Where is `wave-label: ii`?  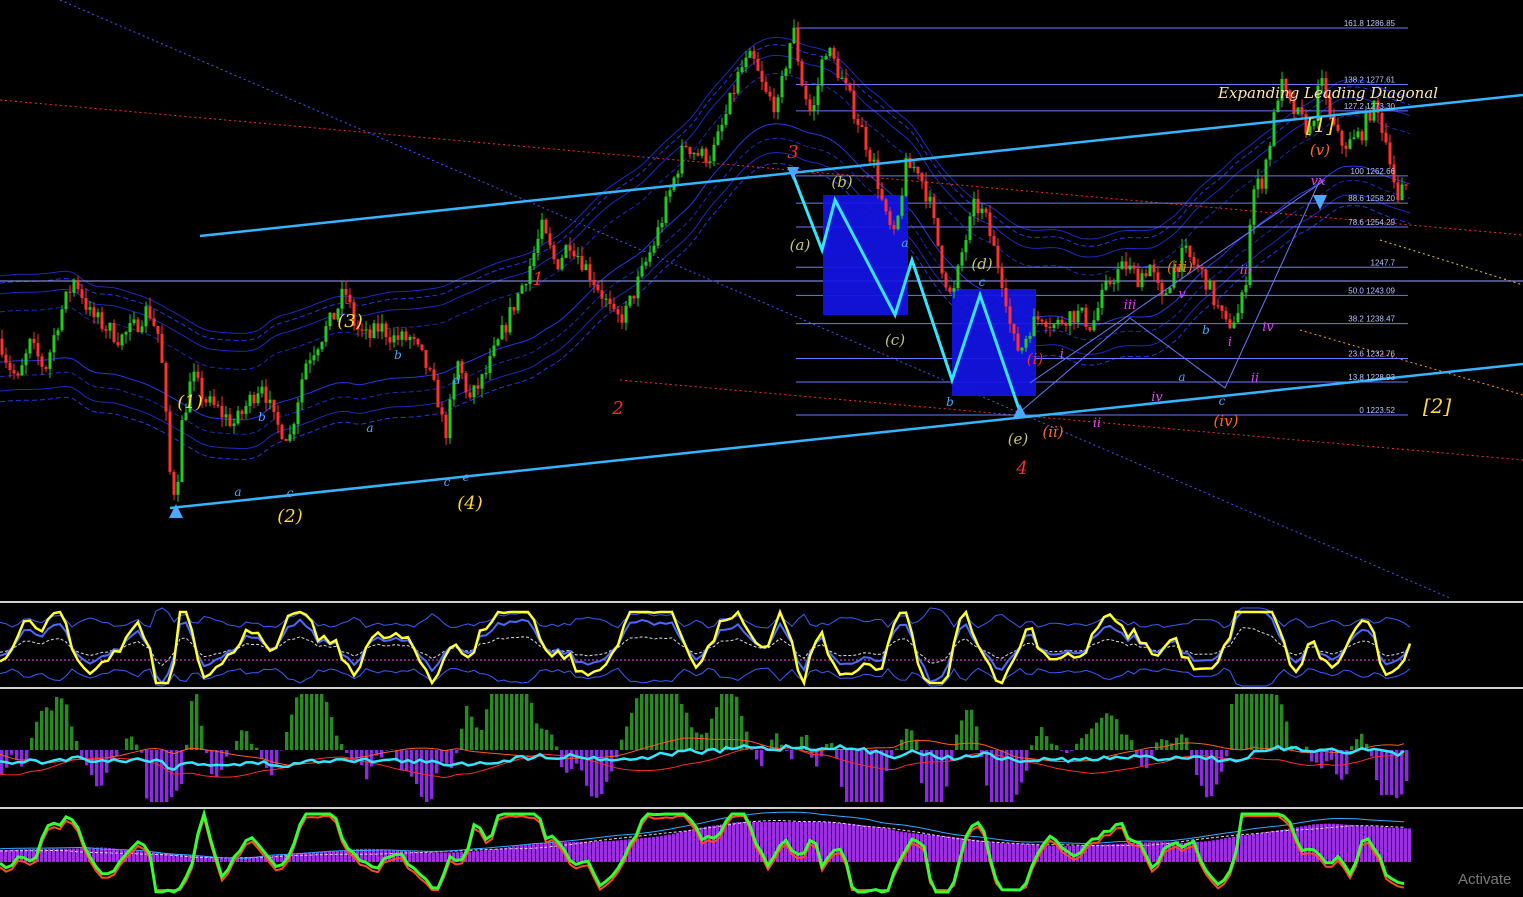 wave-label: ii is located at coordinates (1097, 423).